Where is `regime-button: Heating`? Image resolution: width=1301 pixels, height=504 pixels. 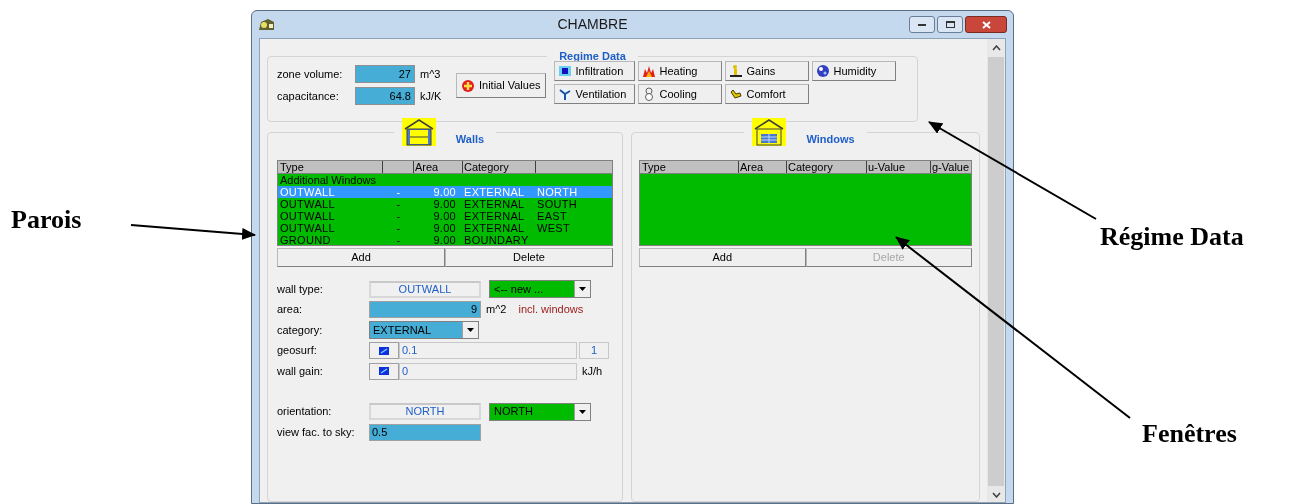
regime-button: Heating is located at coordinates (679, 71).